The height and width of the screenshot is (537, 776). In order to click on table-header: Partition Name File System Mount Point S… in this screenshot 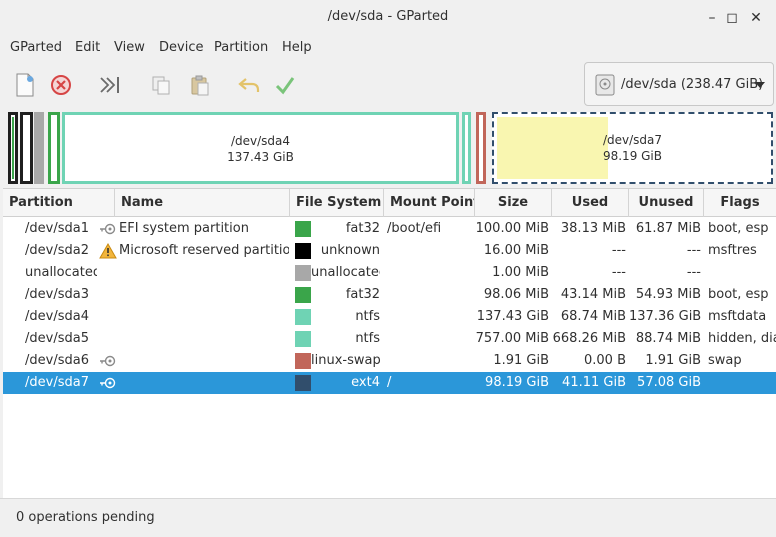, I will do `click(389, 203)`.